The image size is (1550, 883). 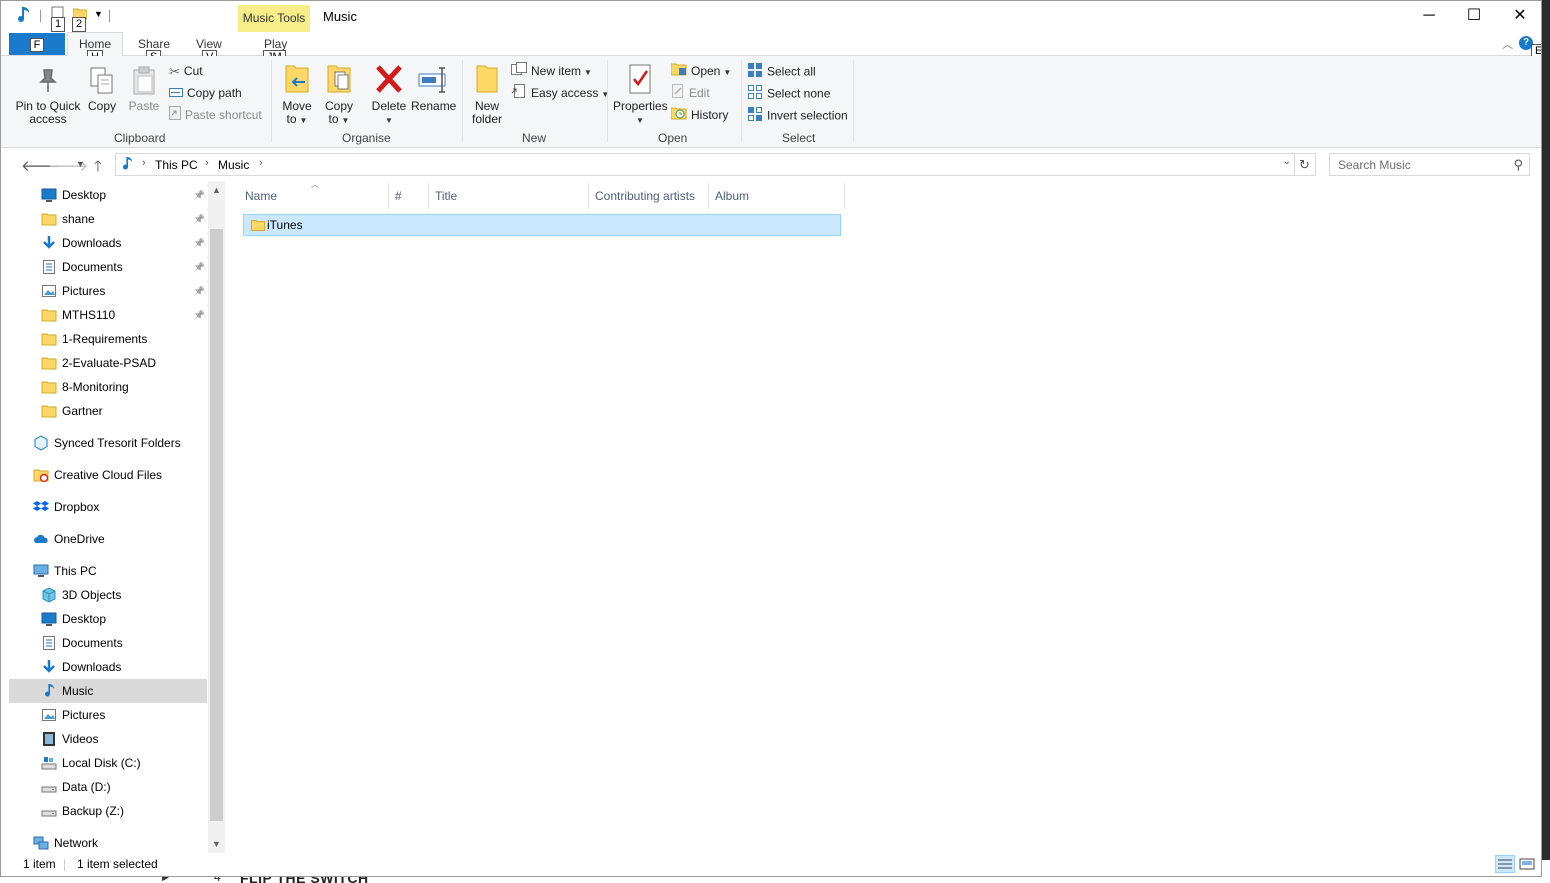 What do you see at coordinates (258, 225) in the screenshot?
I see `folder-icon` at bounding box center [258, 225].